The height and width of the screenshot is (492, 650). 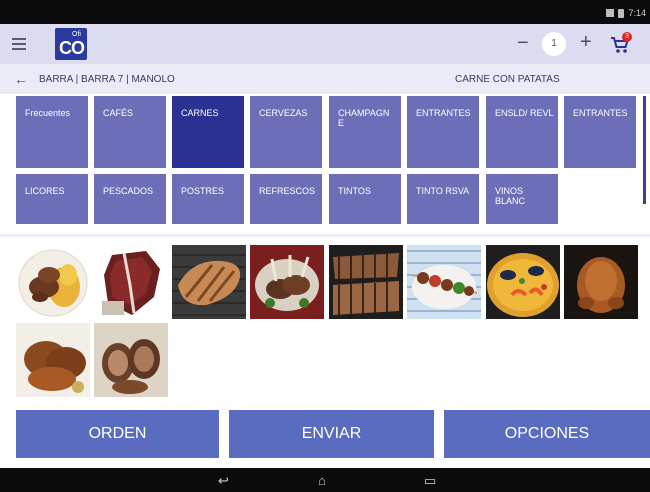 What do you see at coordinates (523, 43) in the screenshot?
I see `decrease-quantity-button: −` at bounding box center [523, 43].